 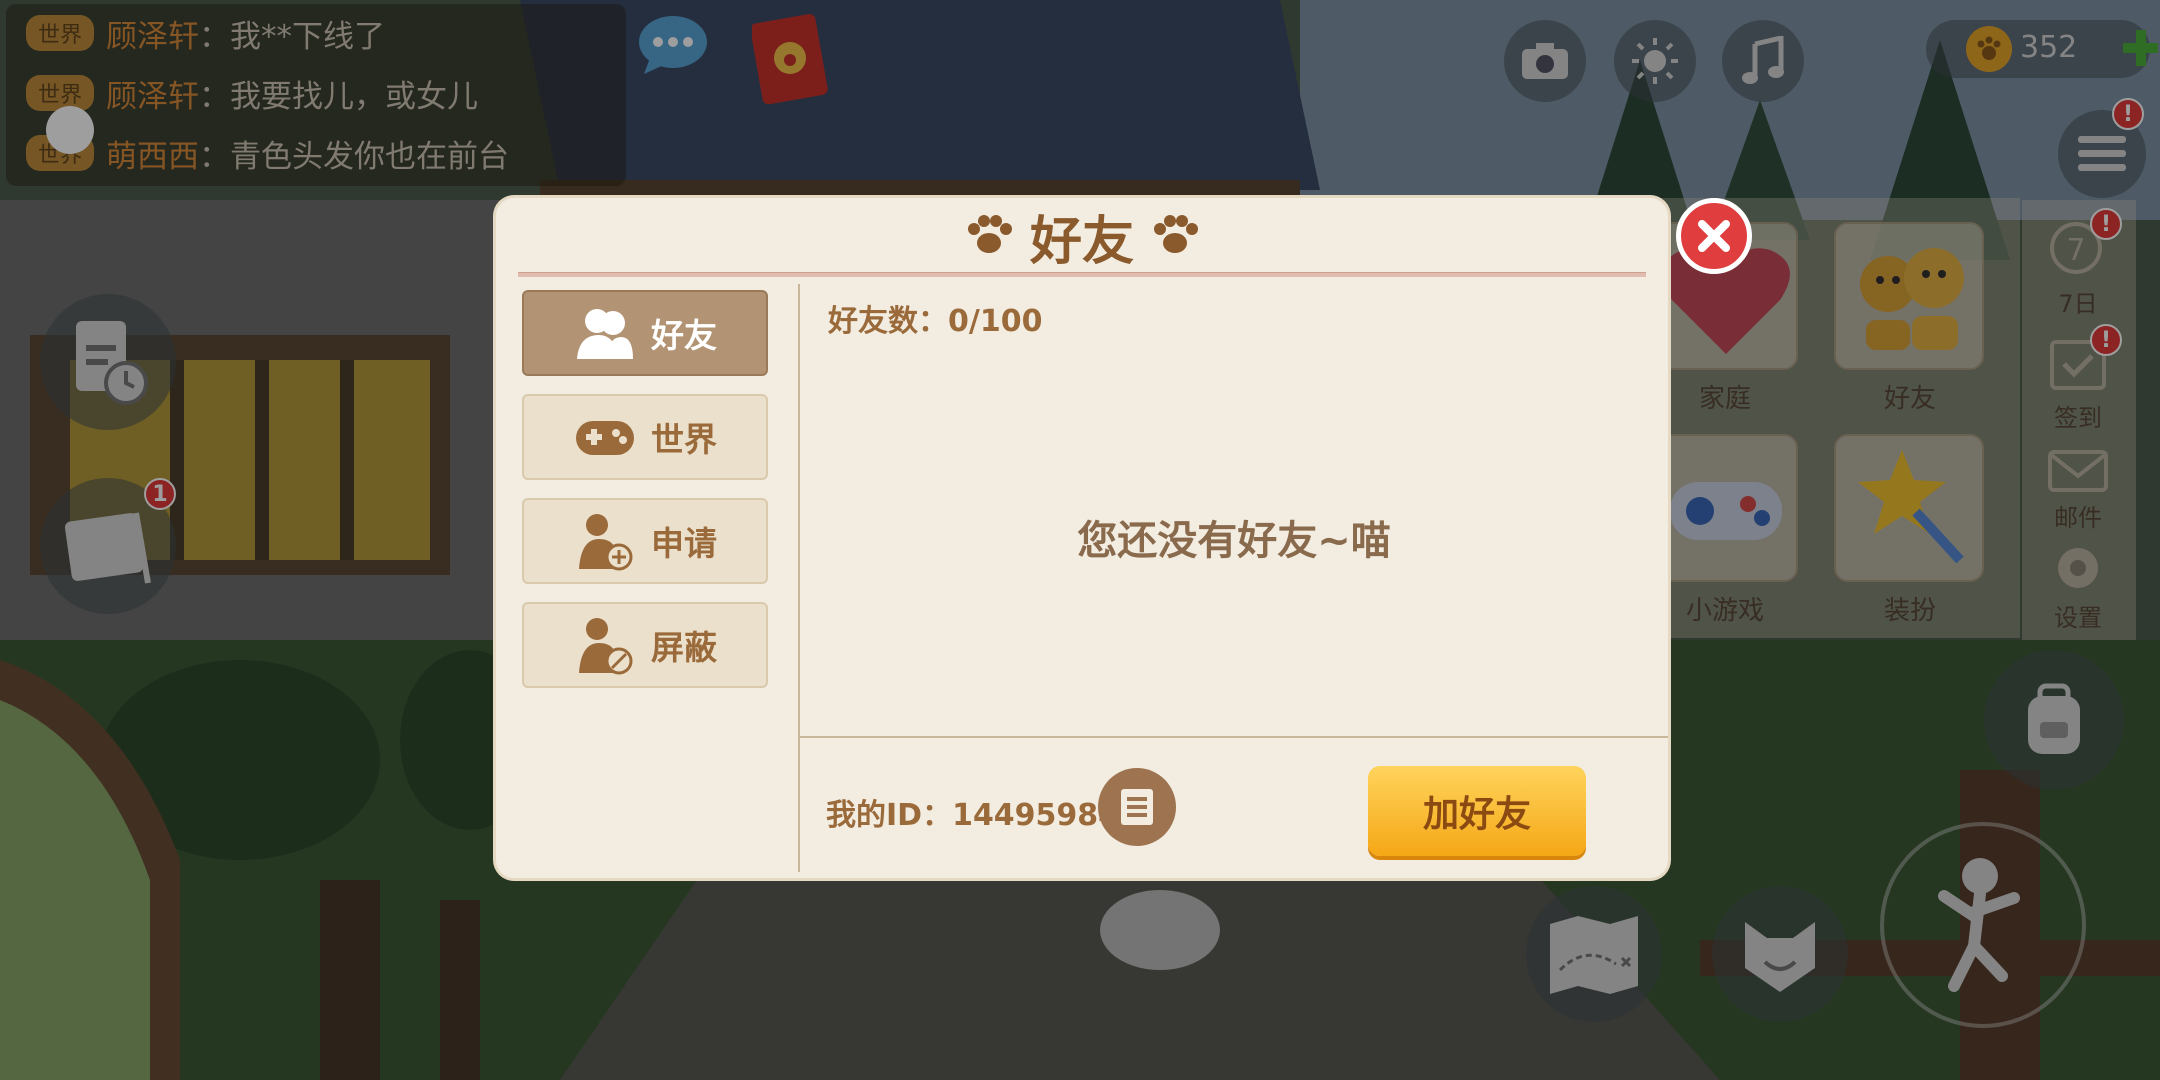 I want to click on add-person-icon, so click(x=605, y=541).